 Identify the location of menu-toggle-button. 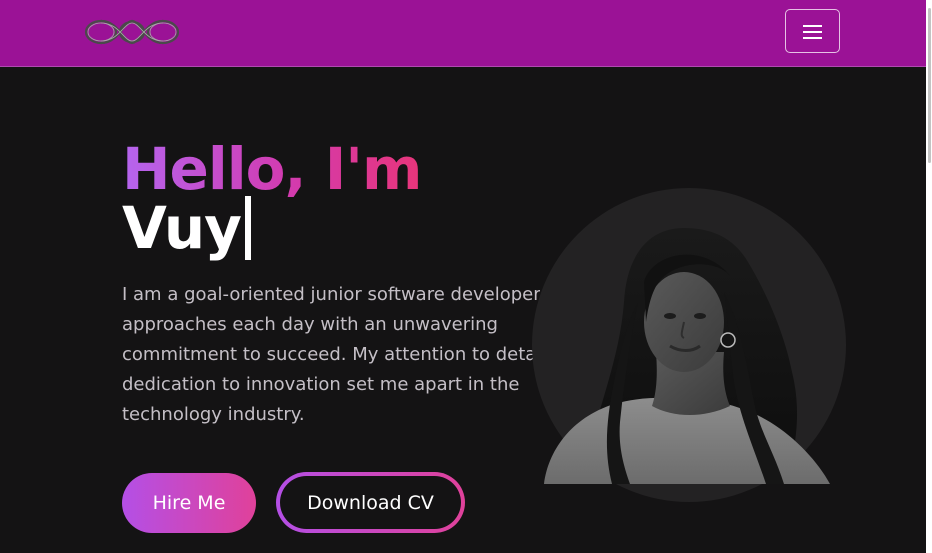
(812, 31).